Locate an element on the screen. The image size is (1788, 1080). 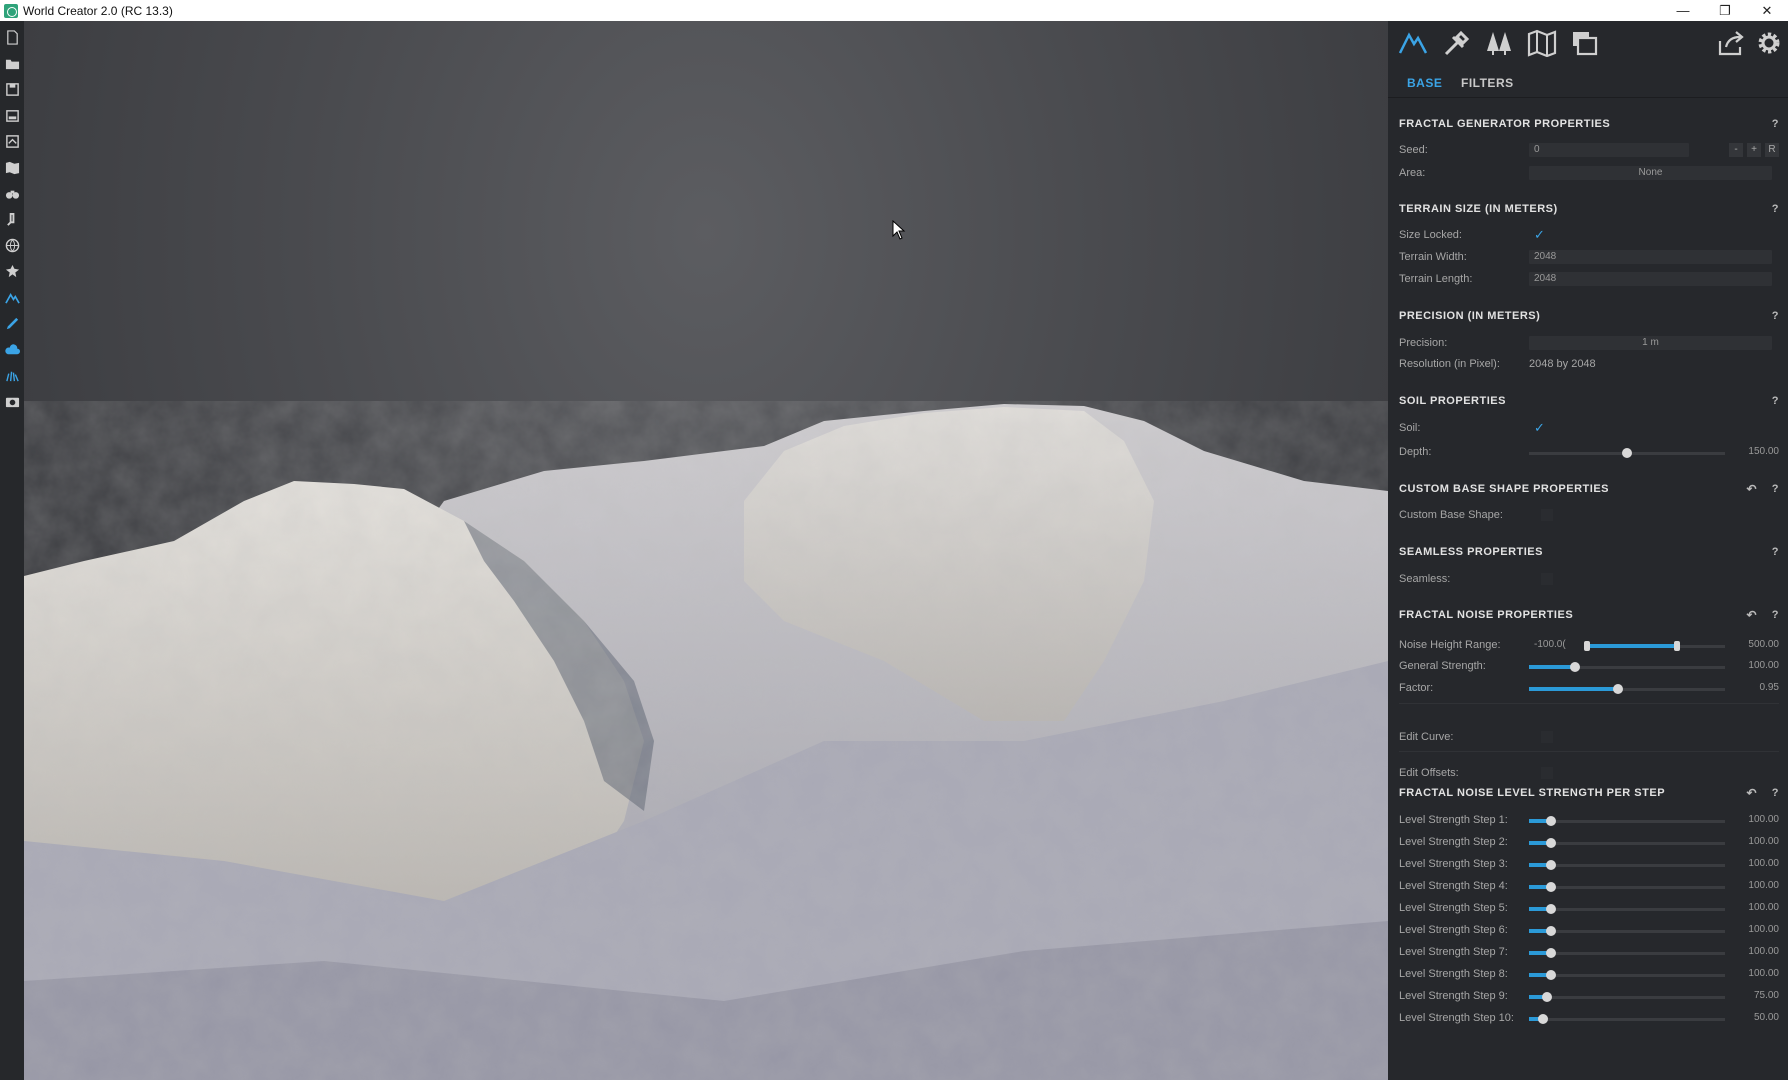
save-as-icon is located at coordinates (12, 115).